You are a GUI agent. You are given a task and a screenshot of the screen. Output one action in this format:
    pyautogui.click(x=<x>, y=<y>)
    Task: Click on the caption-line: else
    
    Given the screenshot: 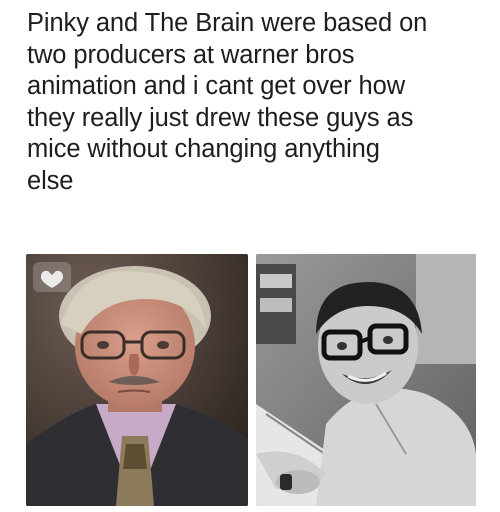 What is the action you would take?
    pyautogui.click(x=50, y=180)
    